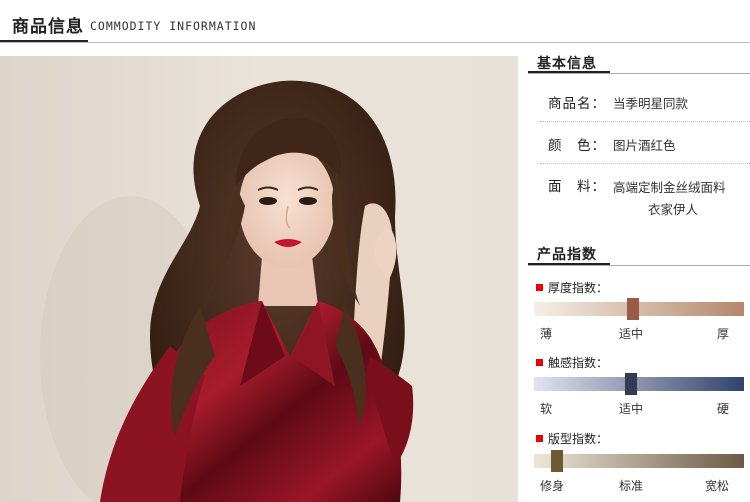 The height and width of the screenshot is (502, 750). I want to click on touch-index-label: 触感指数：, so click(572, 362).